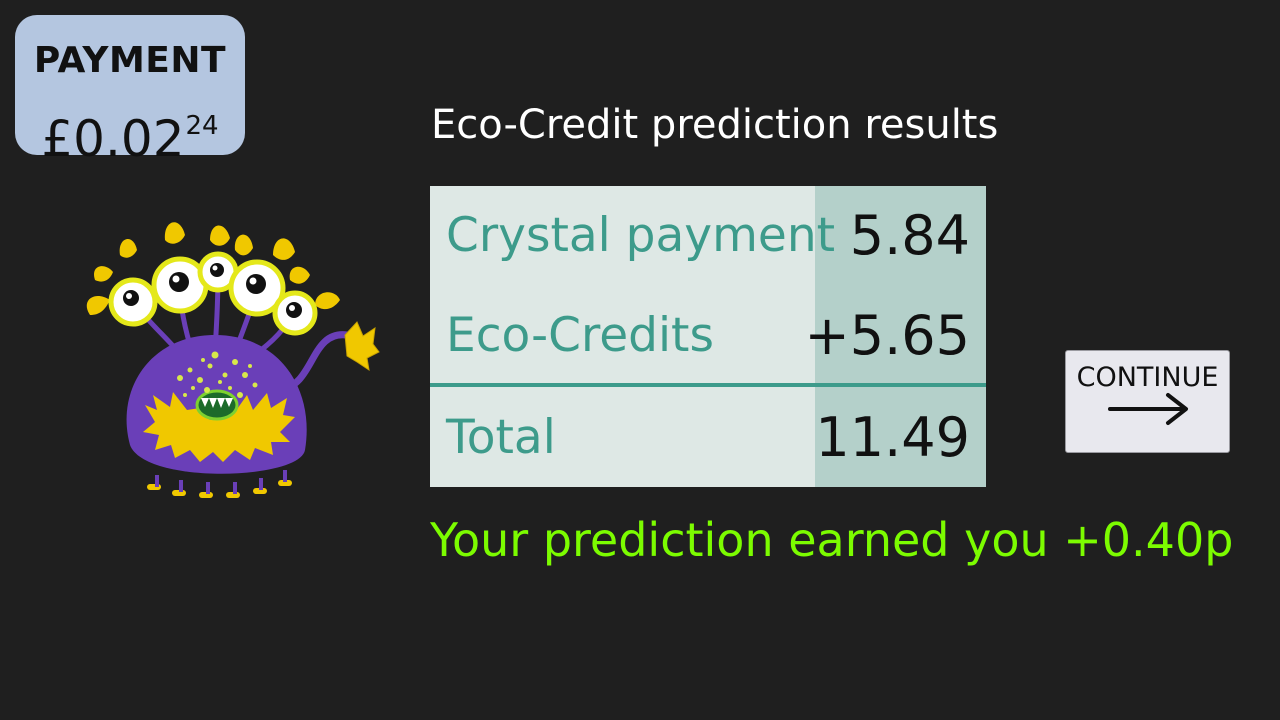  I want to click on results-divider, so click(708, 385).